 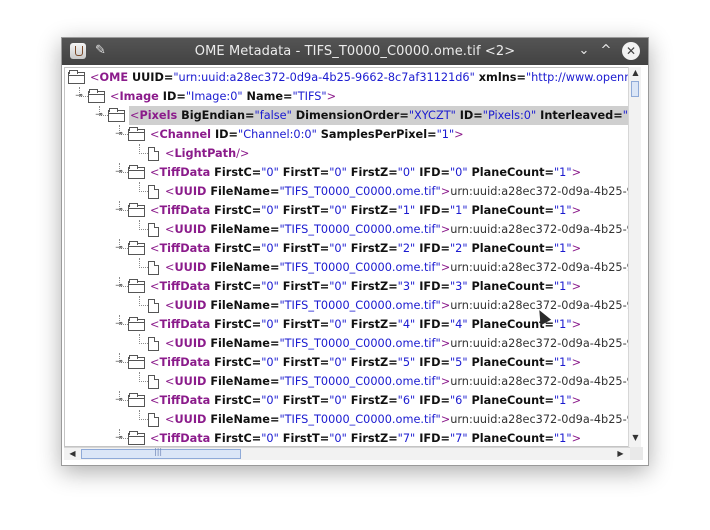 What do you see at coordinates (510, 400) in the screenshot?
I see `xml-token: PlaneCount=` at bounding box center [510, 400].